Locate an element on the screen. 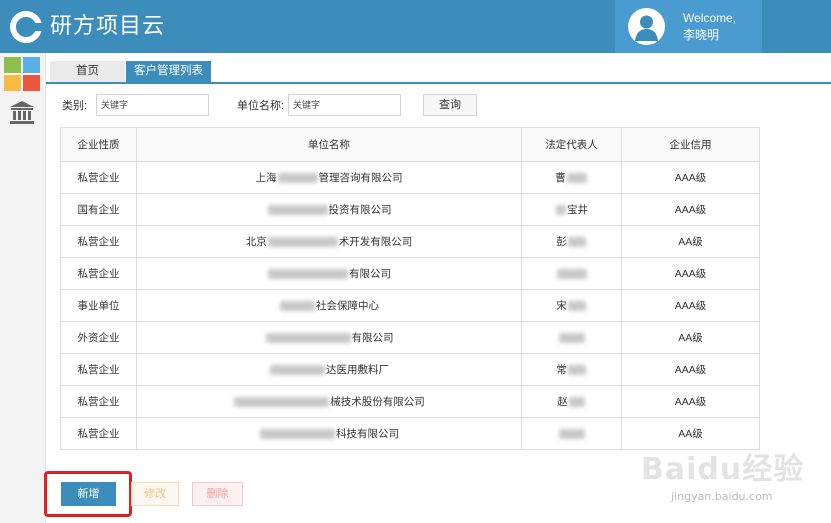 The height and width of the screenshot is (523, 831). name-prefix: 北京 is located at coordinates (256, 242).